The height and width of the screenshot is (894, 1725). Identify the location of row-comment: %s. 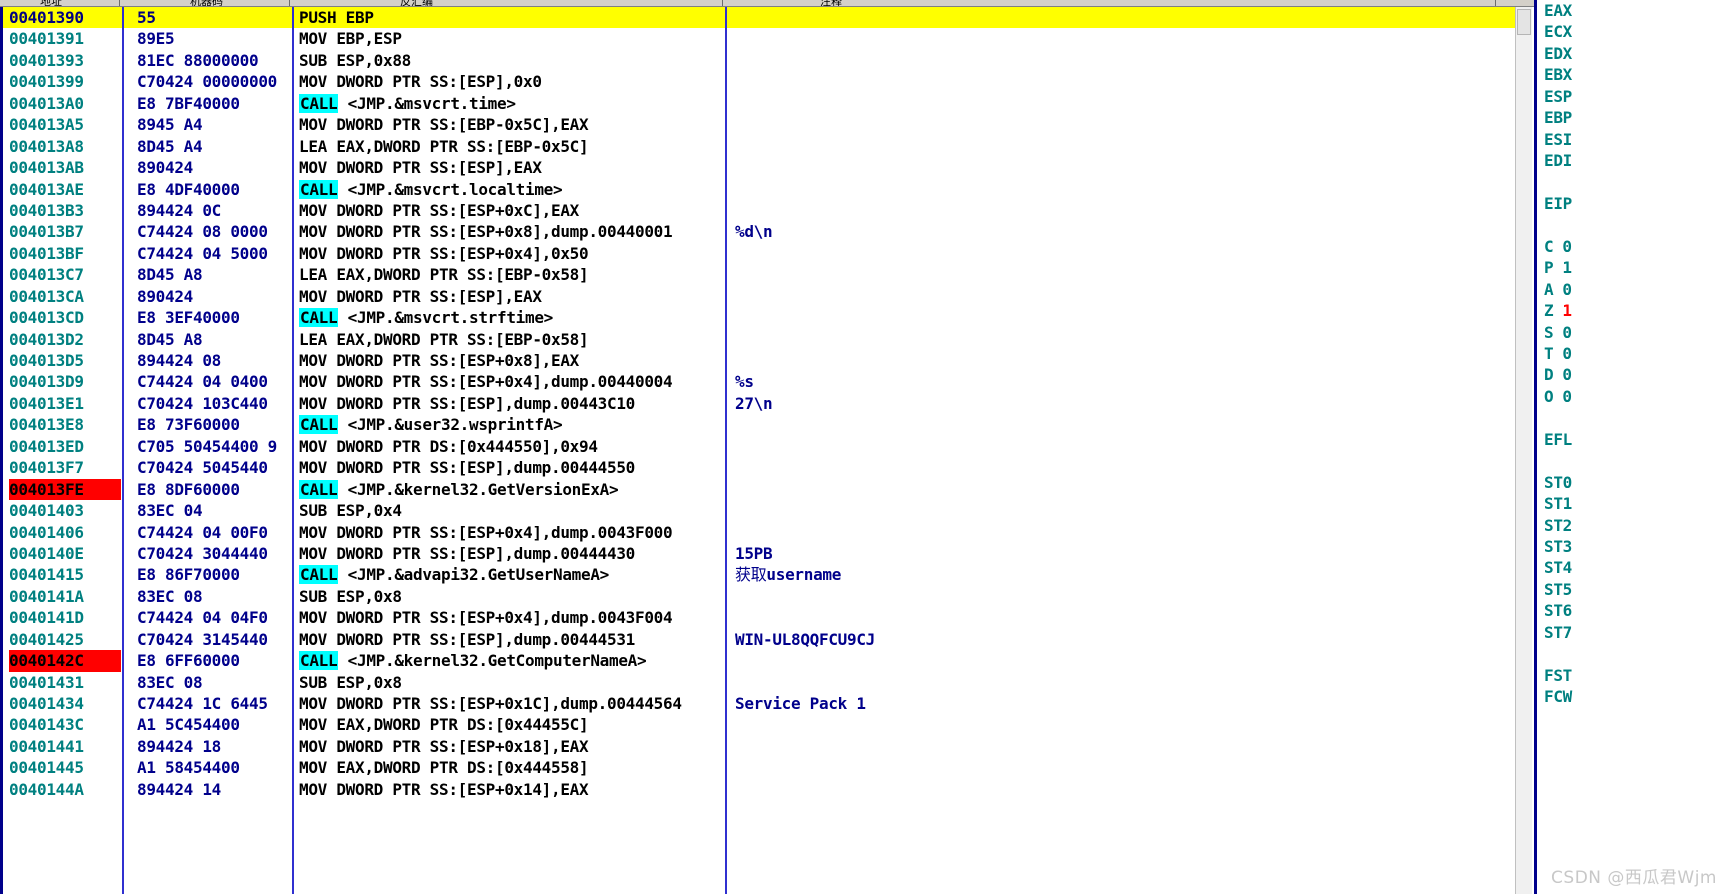
(985, 381).